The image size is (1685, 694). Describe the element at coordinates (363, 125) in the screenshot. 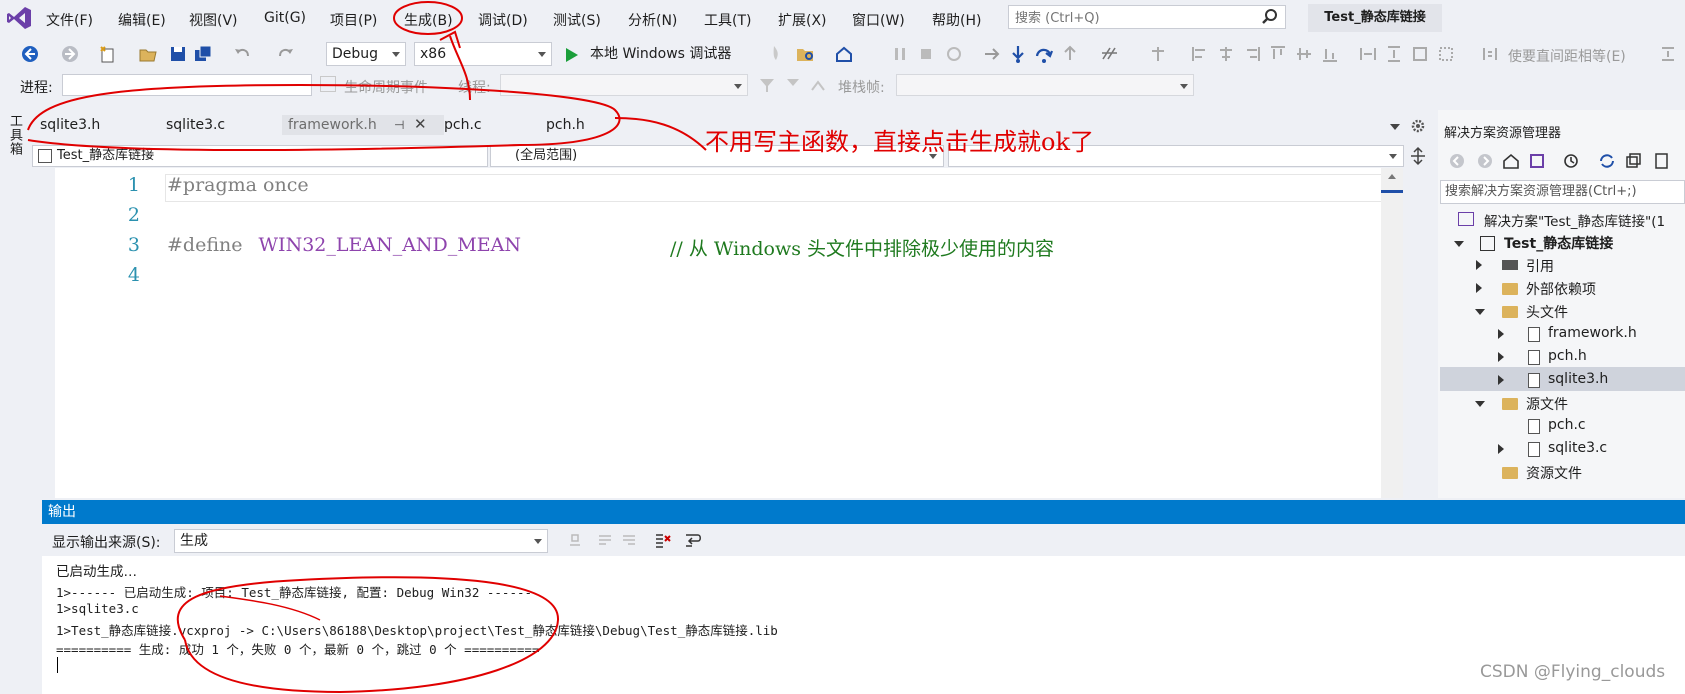

I see `tab-framework-h: framework.h ⊣ ✕` at that location.